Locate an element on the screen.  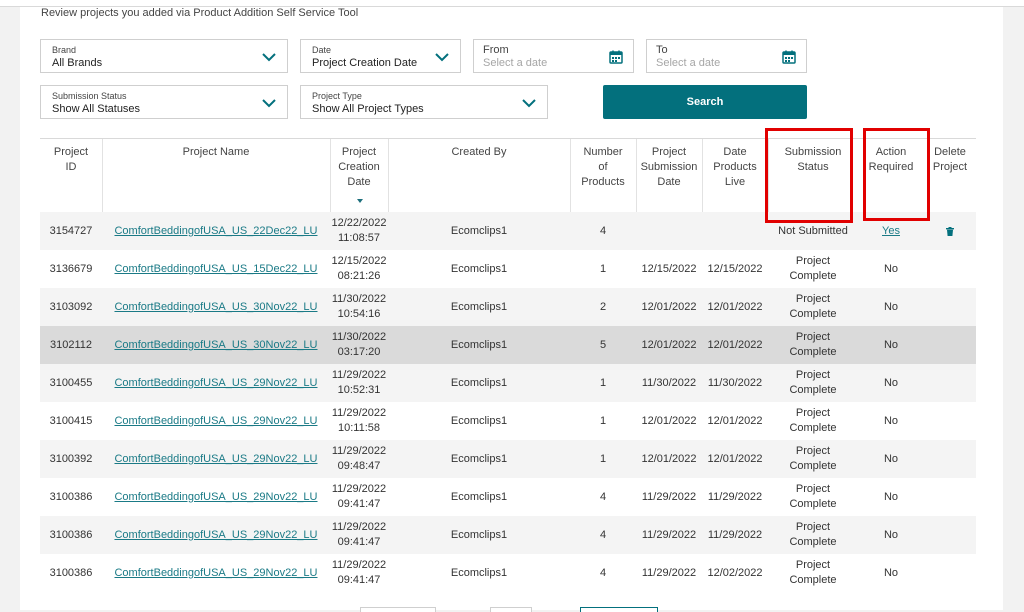
creation-time-text: 10:52:31 is located at coordinates (359, 390).